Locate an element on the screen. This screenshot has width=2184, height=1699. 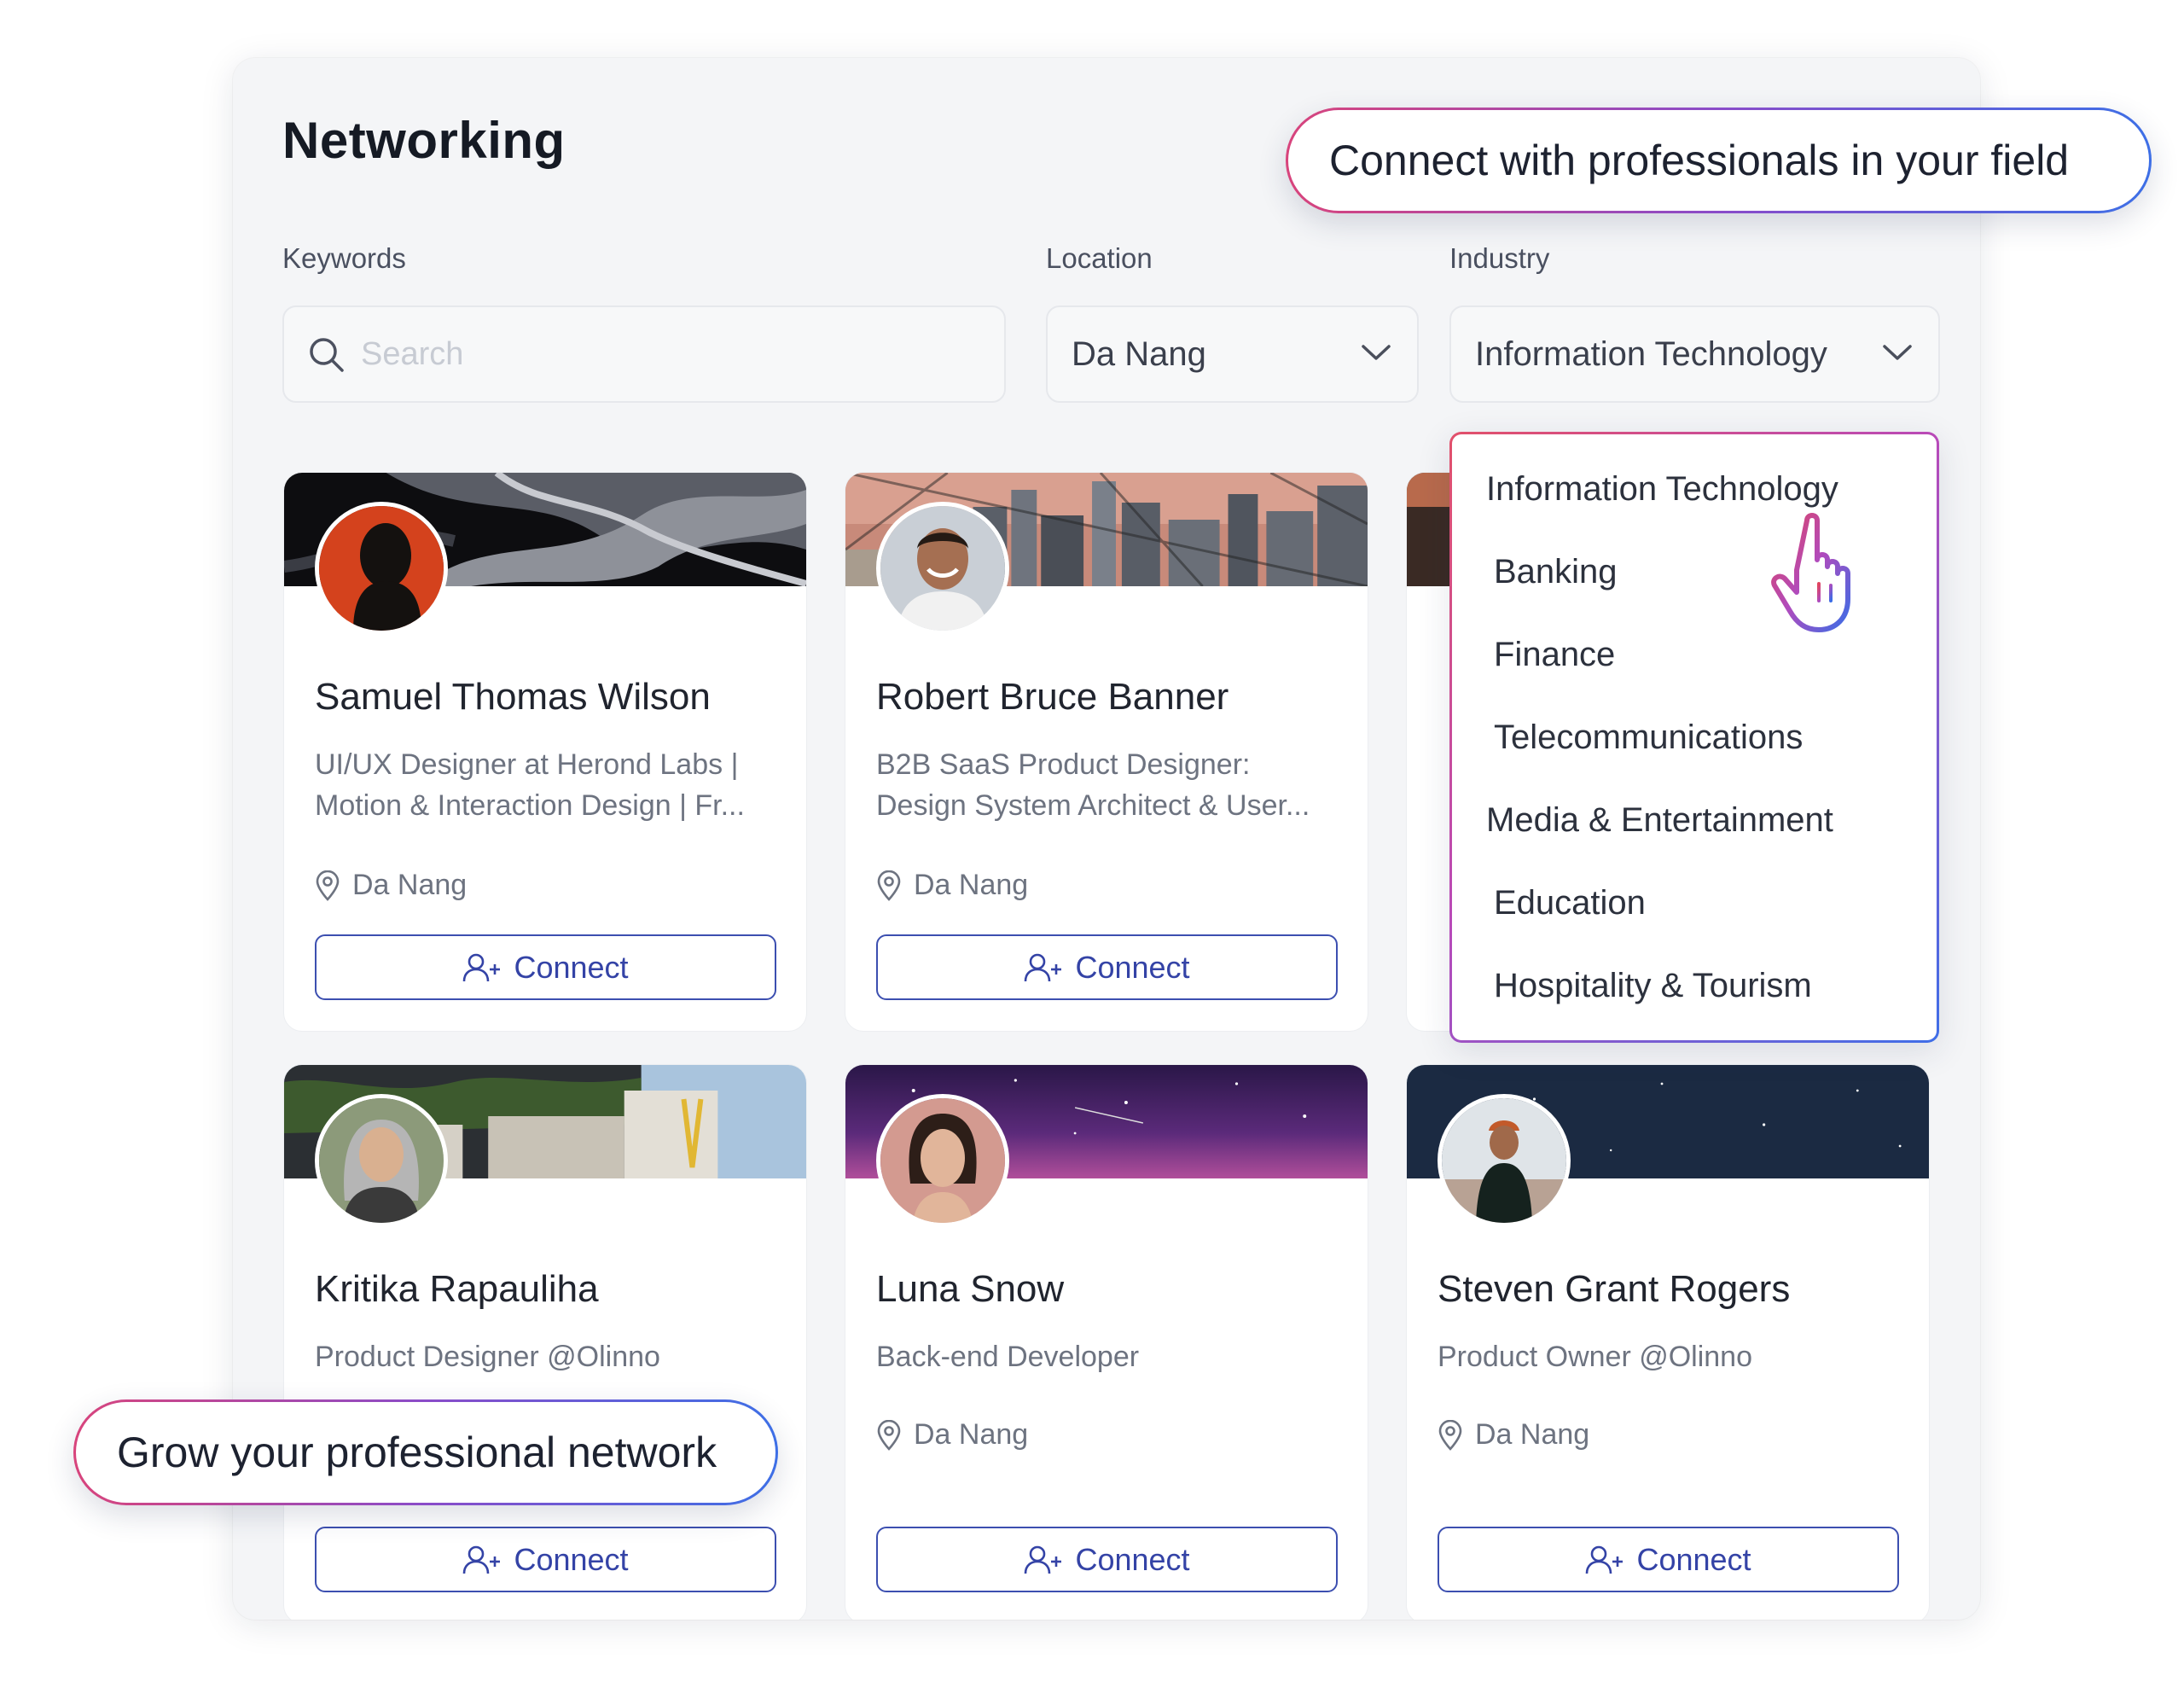
profile-name: Samuel Thomas Wilson is located at coordinates (513, 697).